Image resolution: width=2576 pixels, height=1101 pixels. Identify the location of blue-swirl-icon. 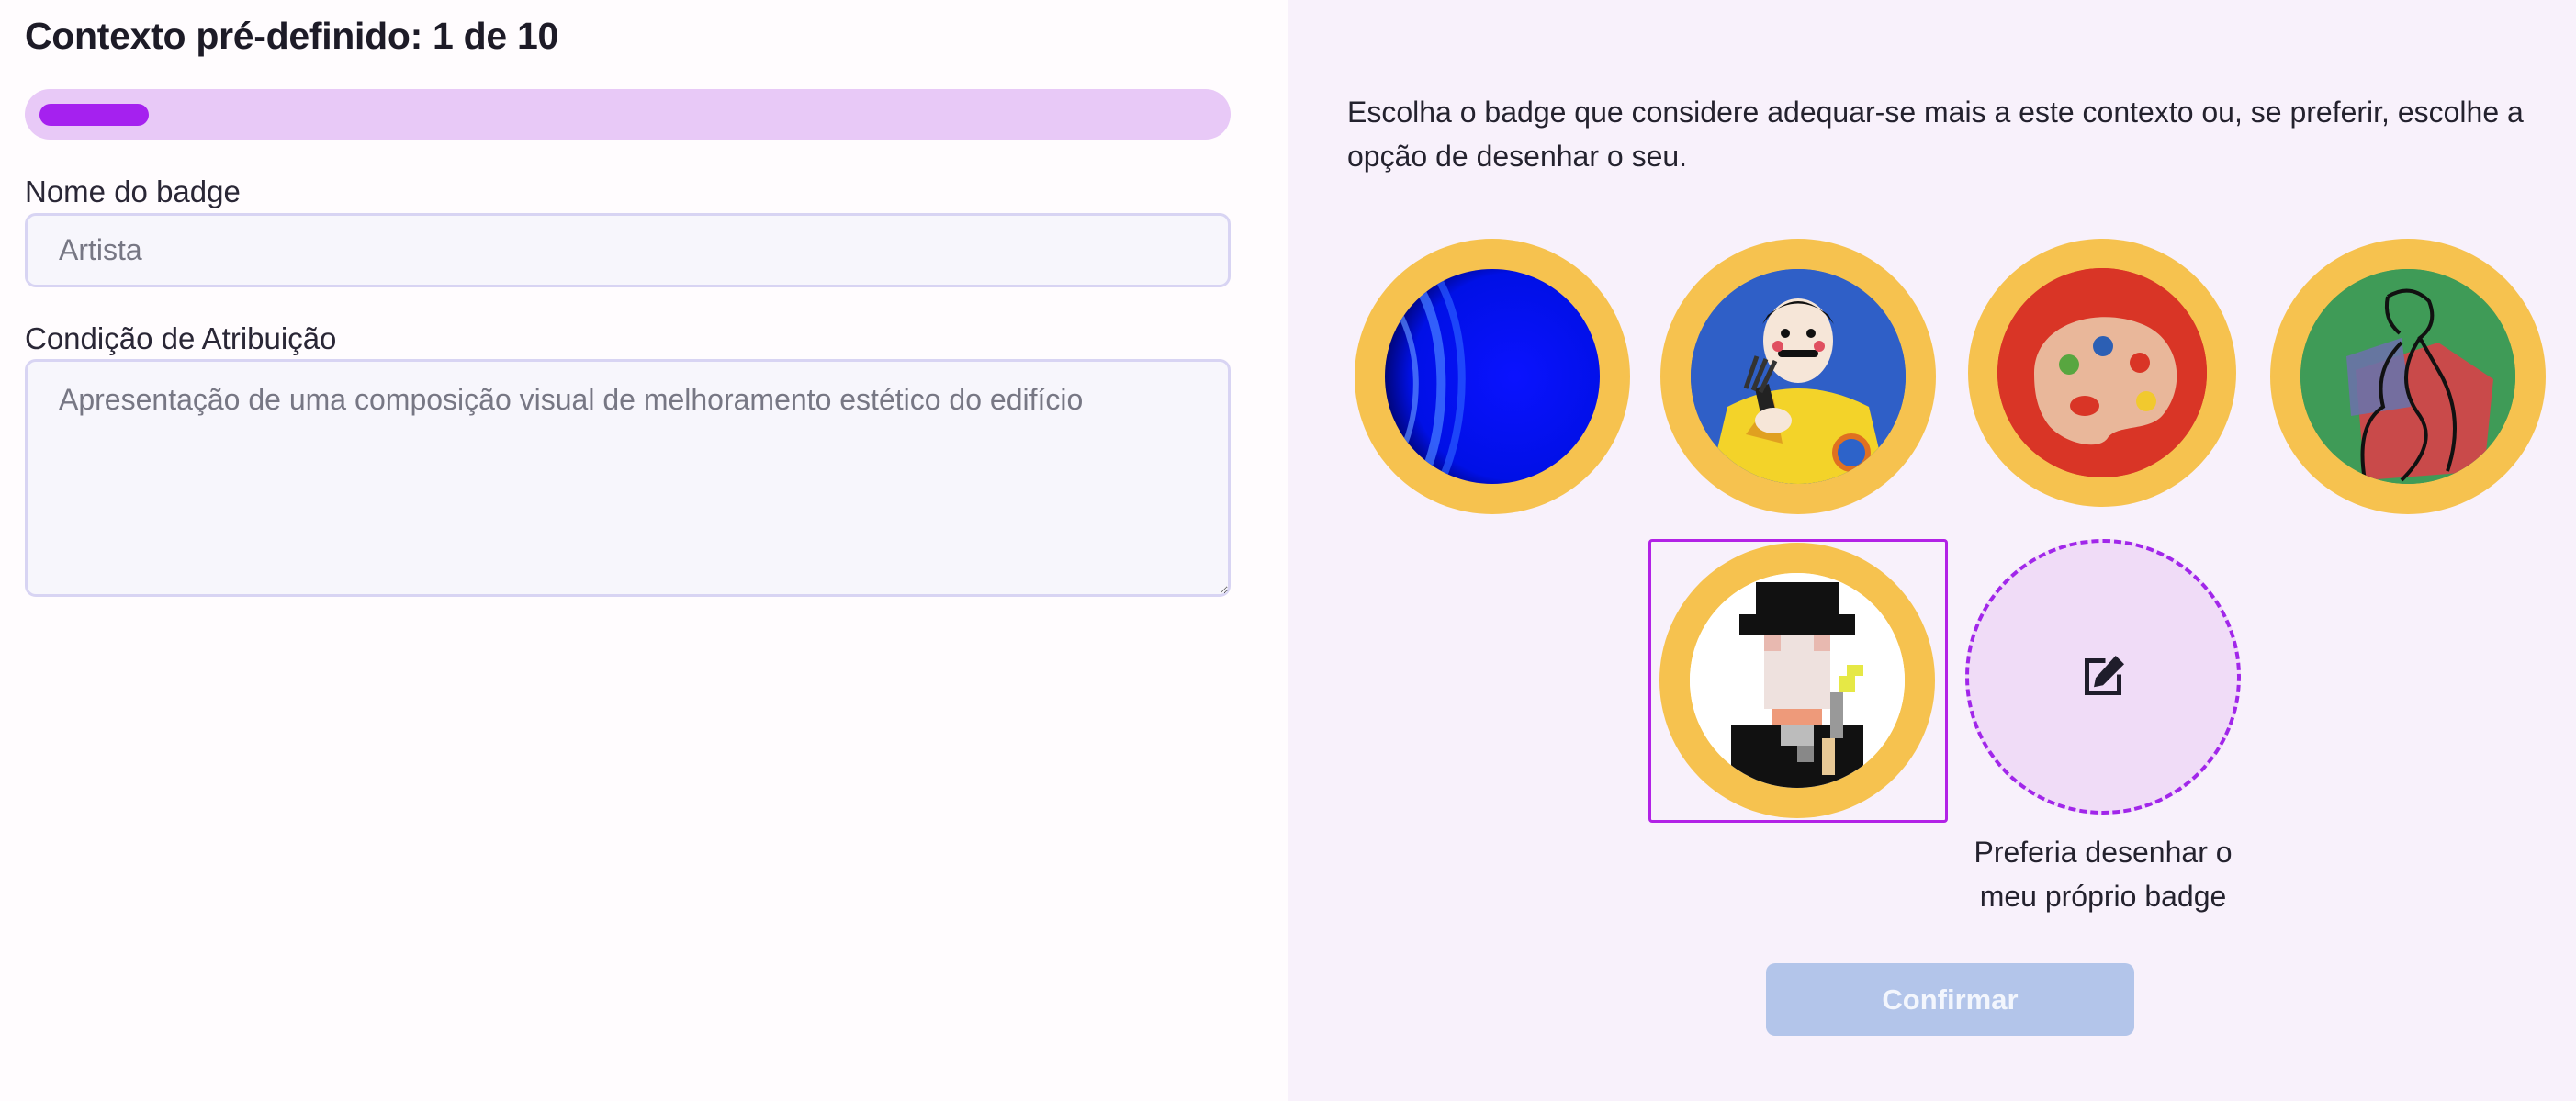
(1492, 376).